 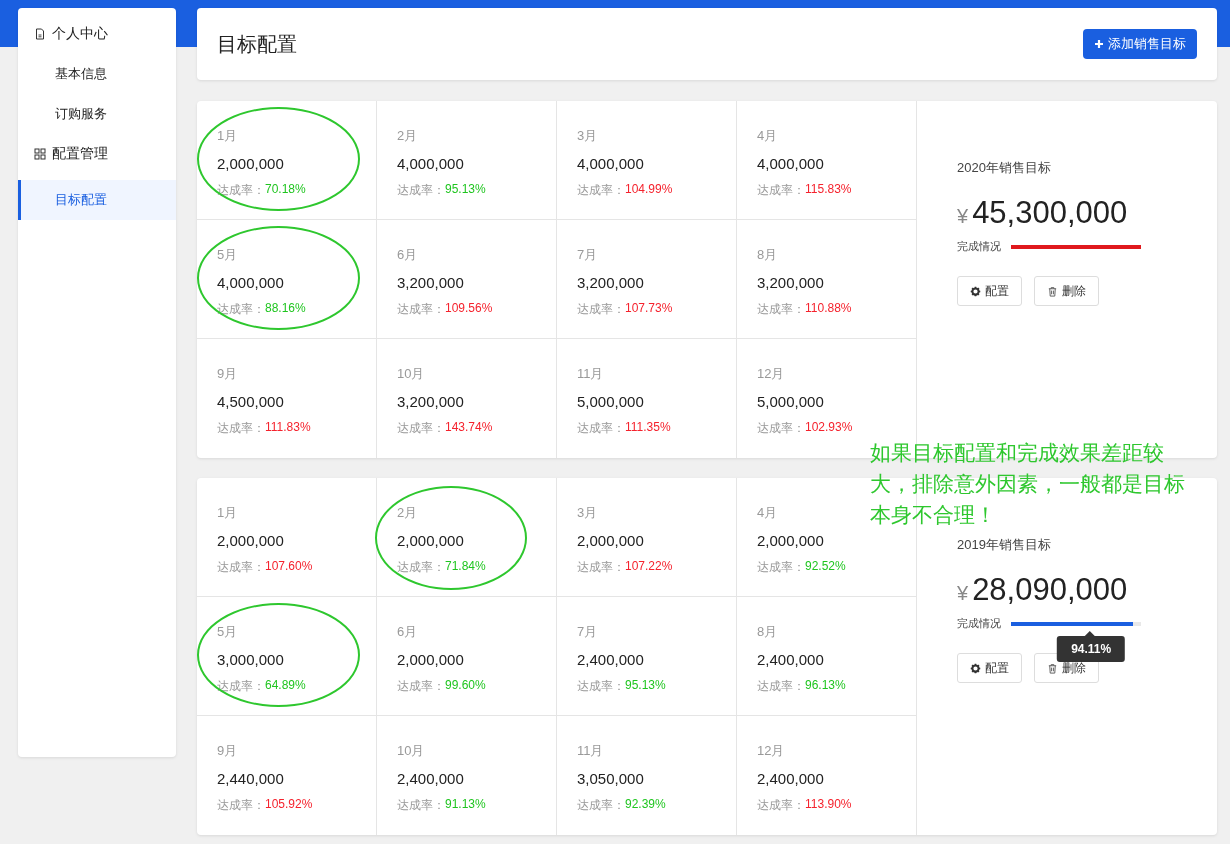 What do you see at coordinates (257, 44) in the screenshot?
I see `page-title: 目标配置` at bounding box center [257, 44].